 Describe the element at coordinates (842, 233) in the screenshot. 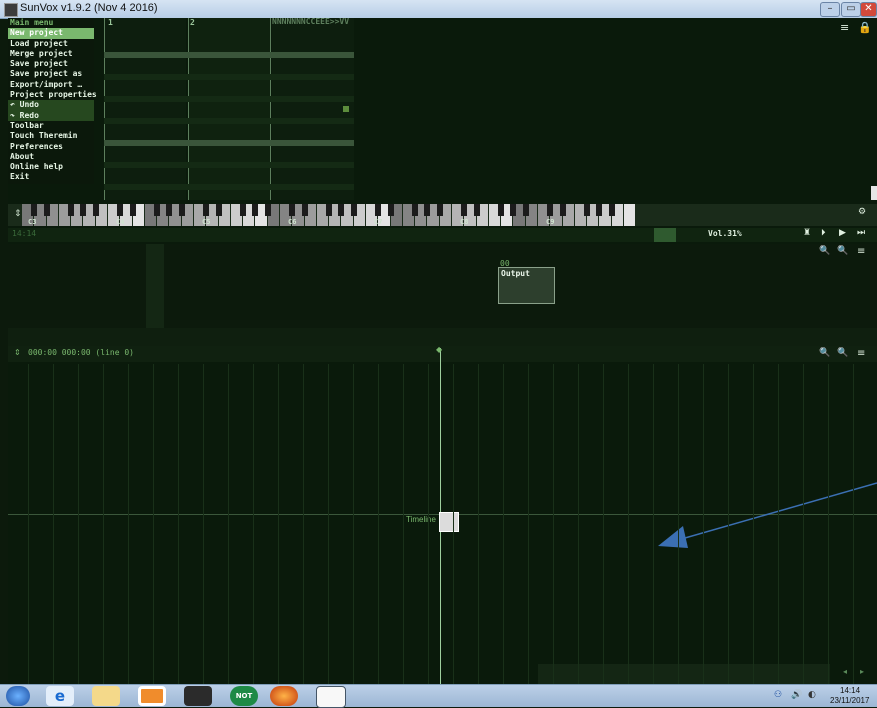

I see `play-icon: ▶` at that location.